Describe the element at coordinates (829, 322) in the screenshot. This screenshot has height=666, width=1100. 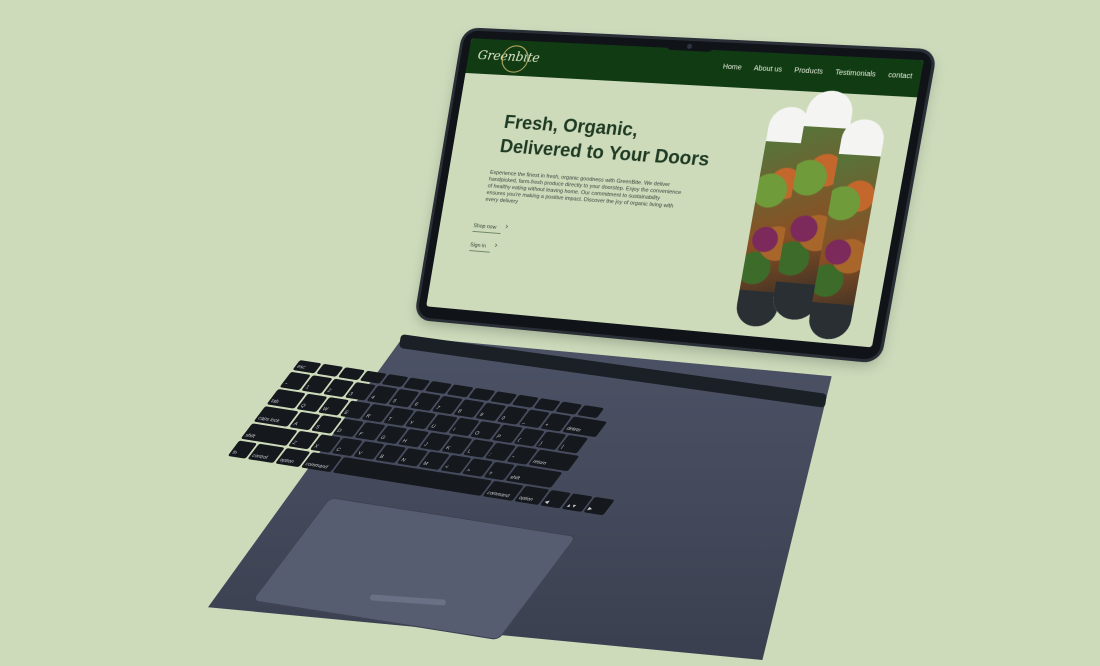
I see `plate-image` at that location.